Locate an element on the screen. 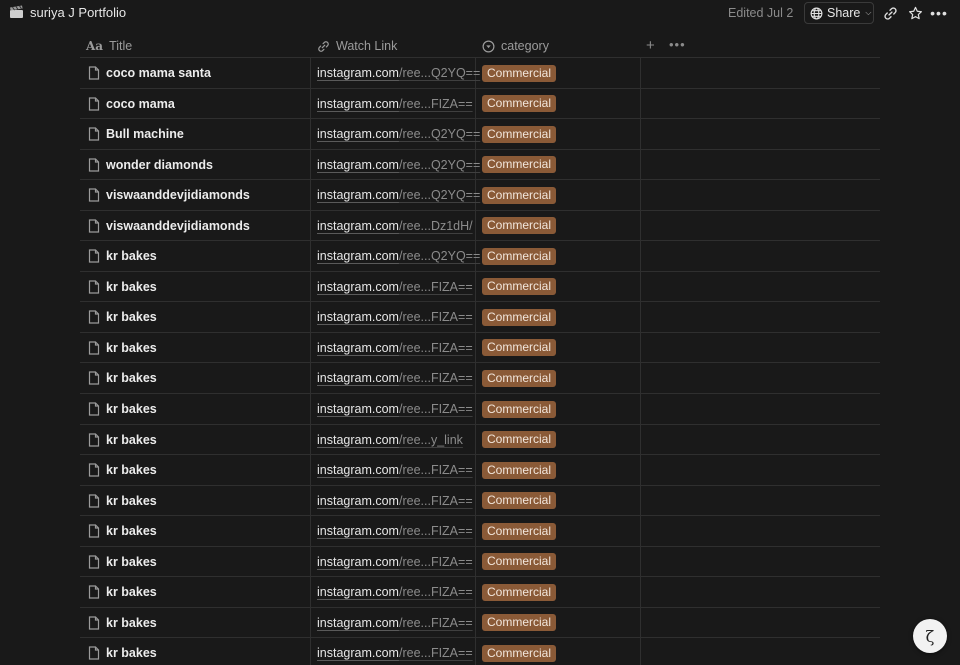  column-header-watch-link: Watch Link is located at coordinates (357, 46).